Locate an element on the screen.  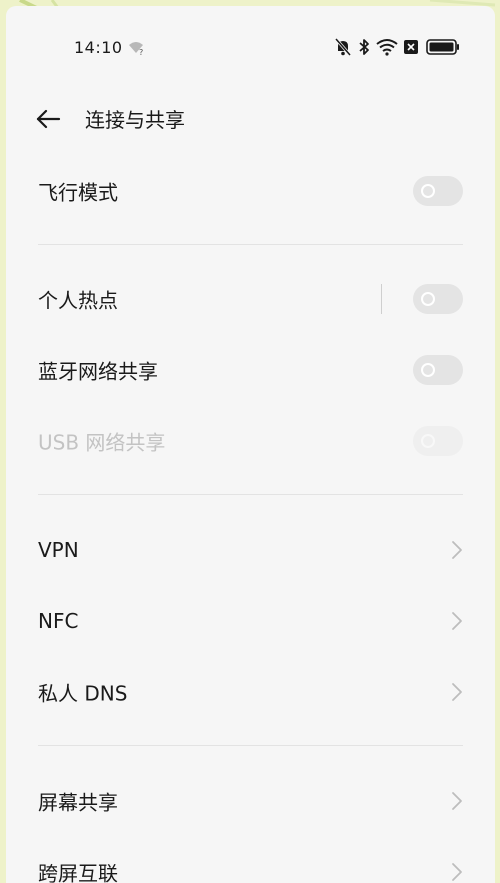
private-dns-row: 私人 DNS is located at coordinates (250, 692).